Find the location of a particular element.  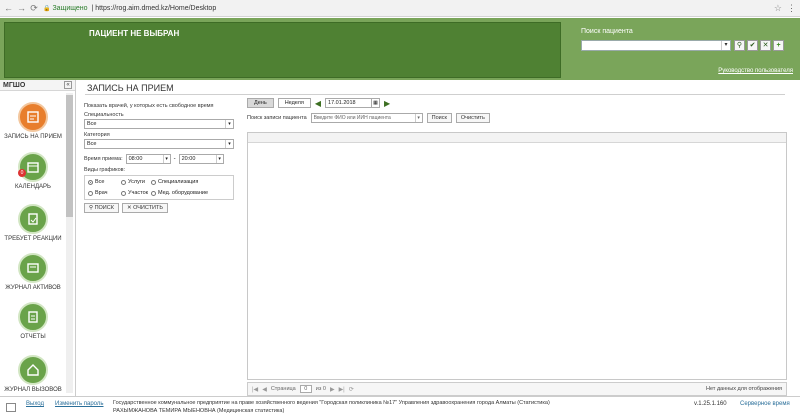

type-label: Все is located at coordinates (100, 182).